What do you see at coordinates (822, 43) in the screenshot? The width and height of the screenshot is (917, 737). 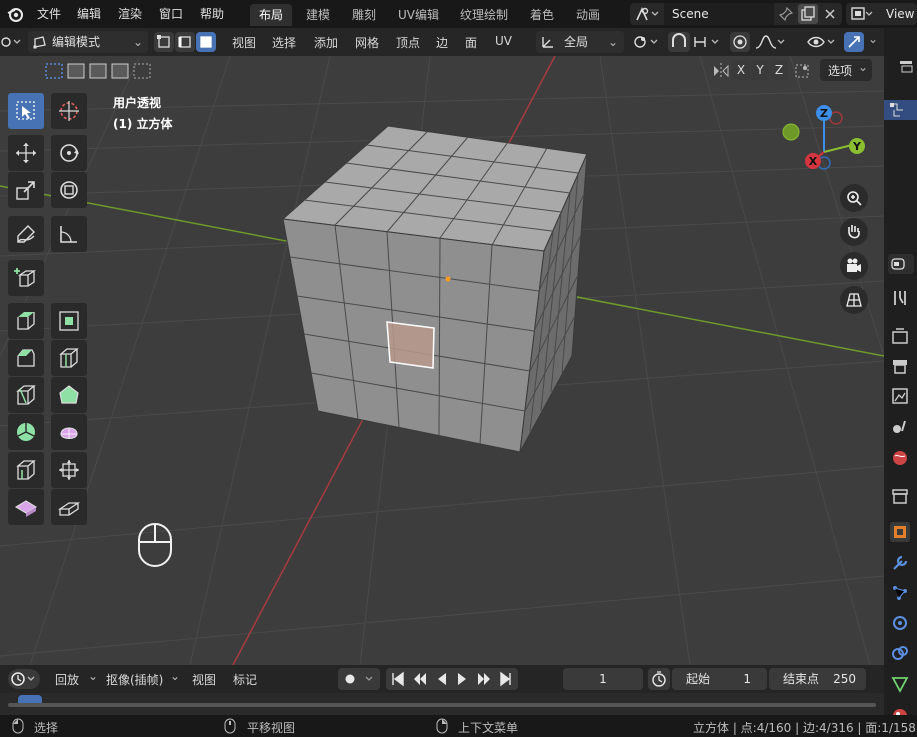 I see `visibility-icon` at bounding box center [822, 43].